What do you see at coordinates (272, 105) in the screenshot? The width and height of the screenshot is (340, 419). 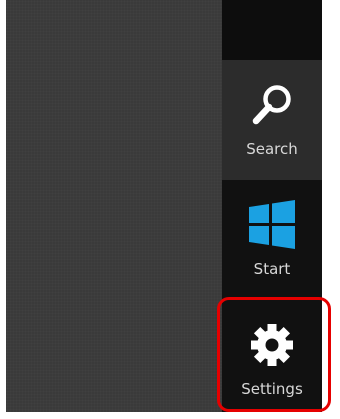 I see `search-icon` at bounding box center [272, 105].